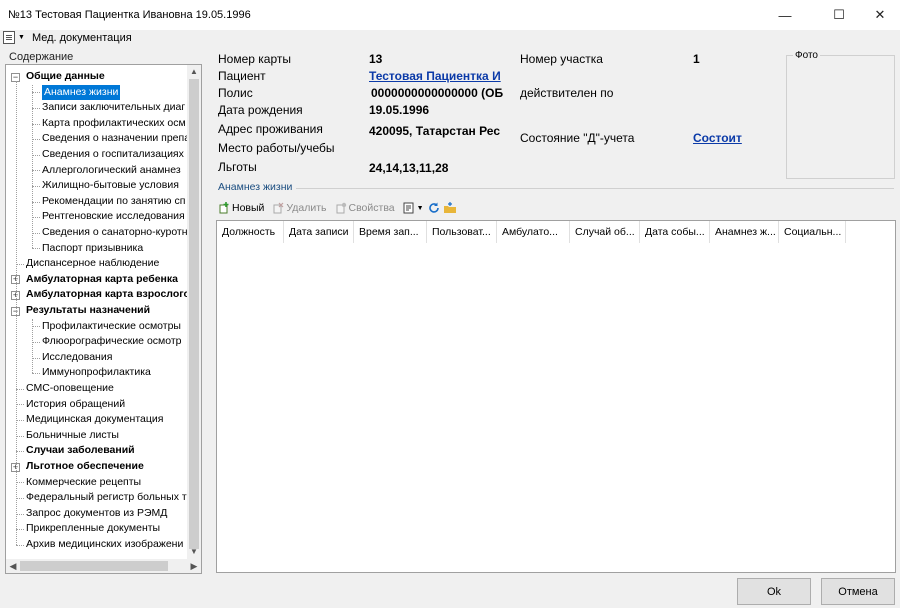 Image resolution: width=900 pixels, height=608 pixels. What do you see at coordinates (65, 77) in the screenshot?
I see `tree-node: Общие данные` at bounding box center [65, 77].